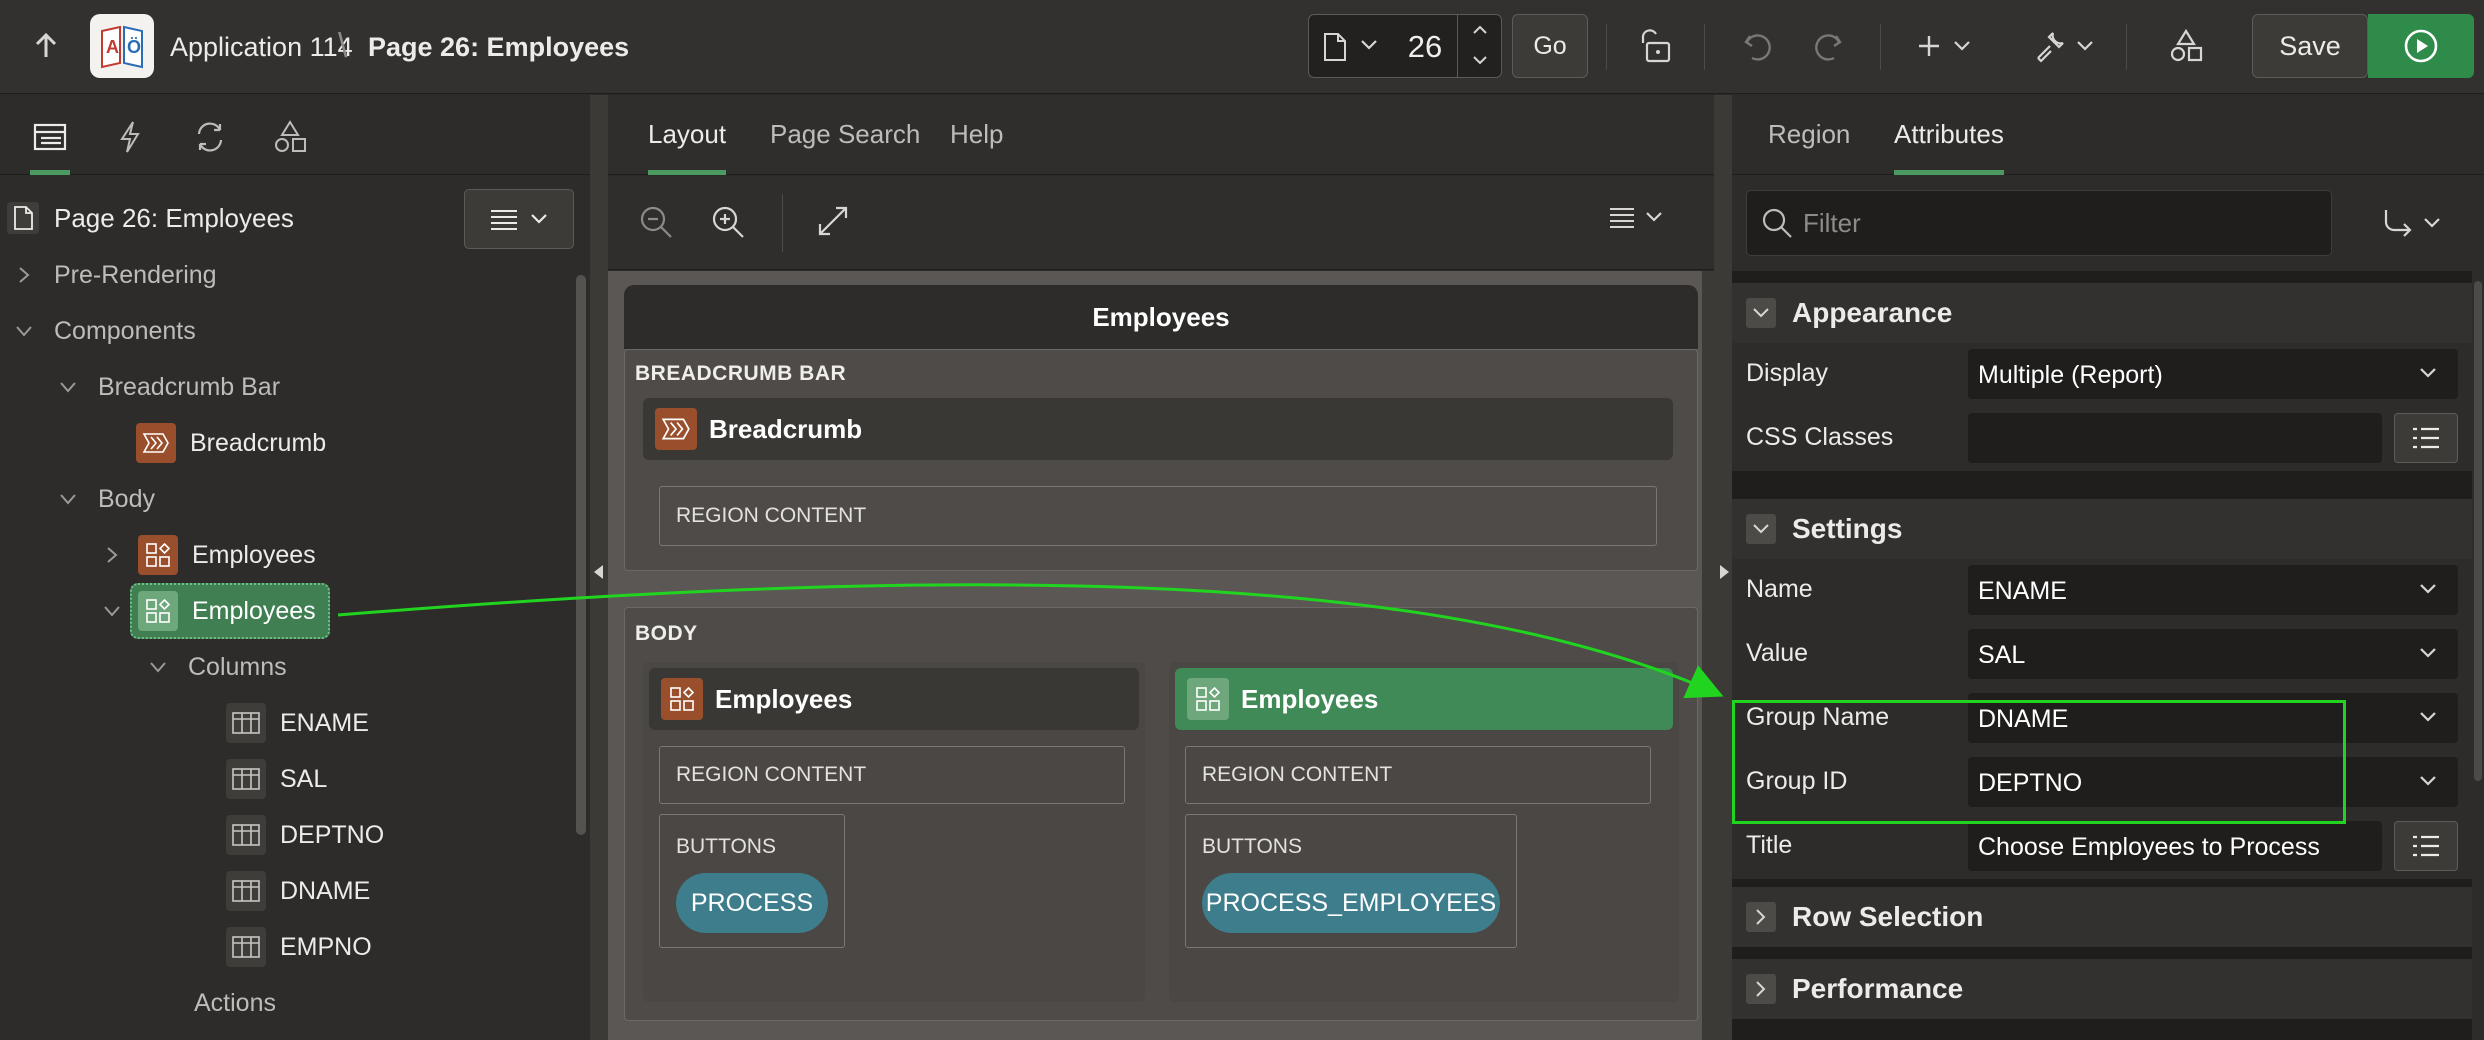 This screenshot has height=1040, width=2484. What do you see at coordinates (1828, 46) in the screenshot?
I see `redo-button` at bounding box center [1828, 46].